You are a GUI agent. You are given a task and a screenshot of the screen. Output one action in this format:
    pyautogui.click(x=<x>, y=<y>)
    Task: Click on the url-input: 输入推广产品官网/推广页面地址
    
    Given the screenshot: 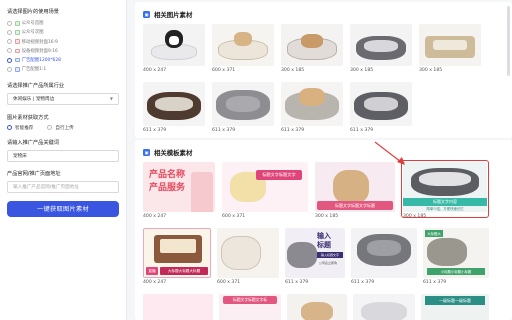 What is the action you would take?
    pyautogui.click(x=63, y=186)
    